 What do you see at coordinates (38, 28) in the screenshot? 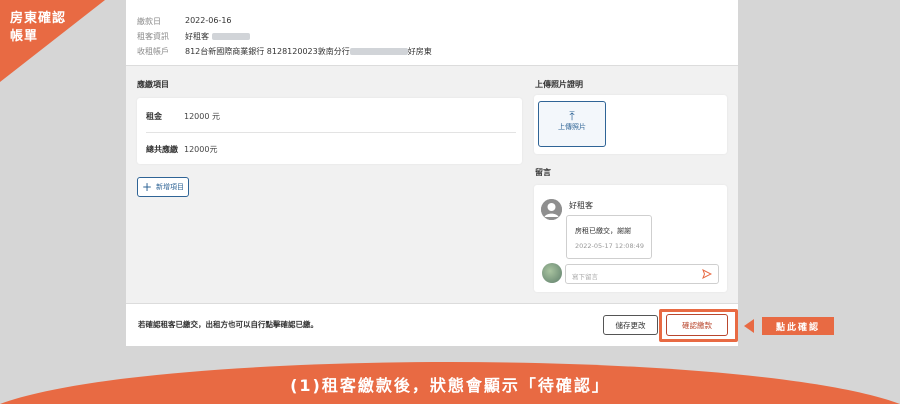
I see `corner-title: 房東確認 帳單` at bounding box center [38, 28].